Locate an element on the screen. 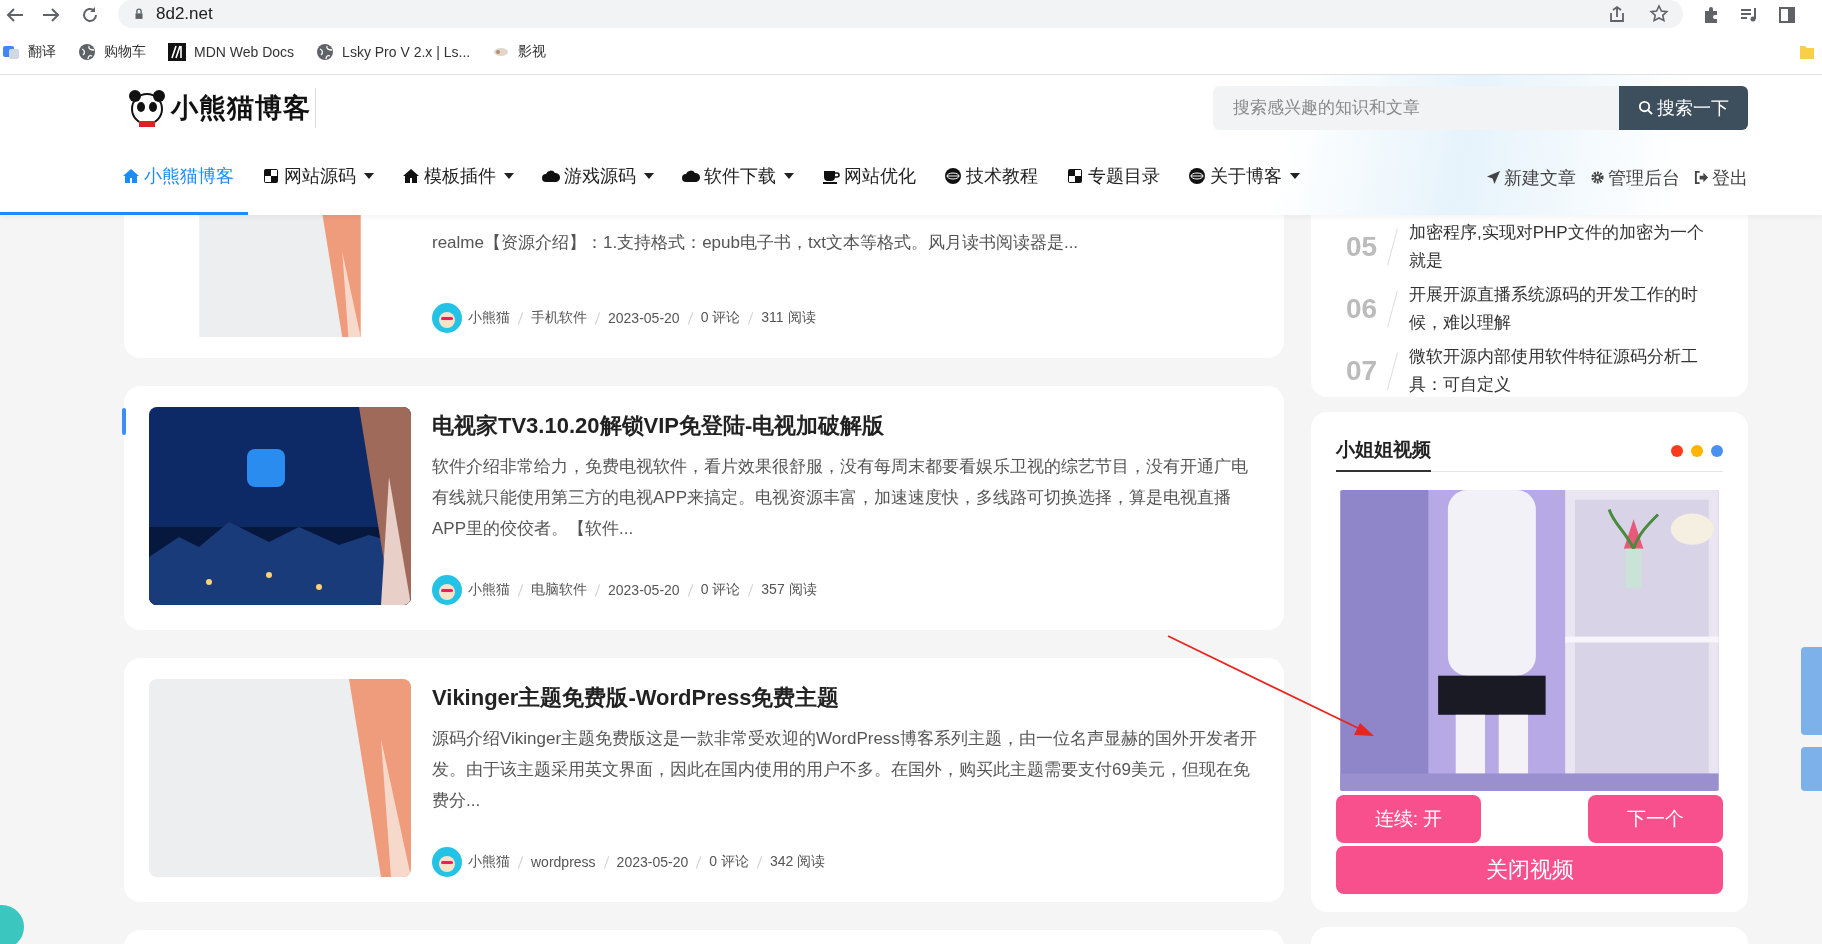  share-icon is located at coordinates (1617, 14).